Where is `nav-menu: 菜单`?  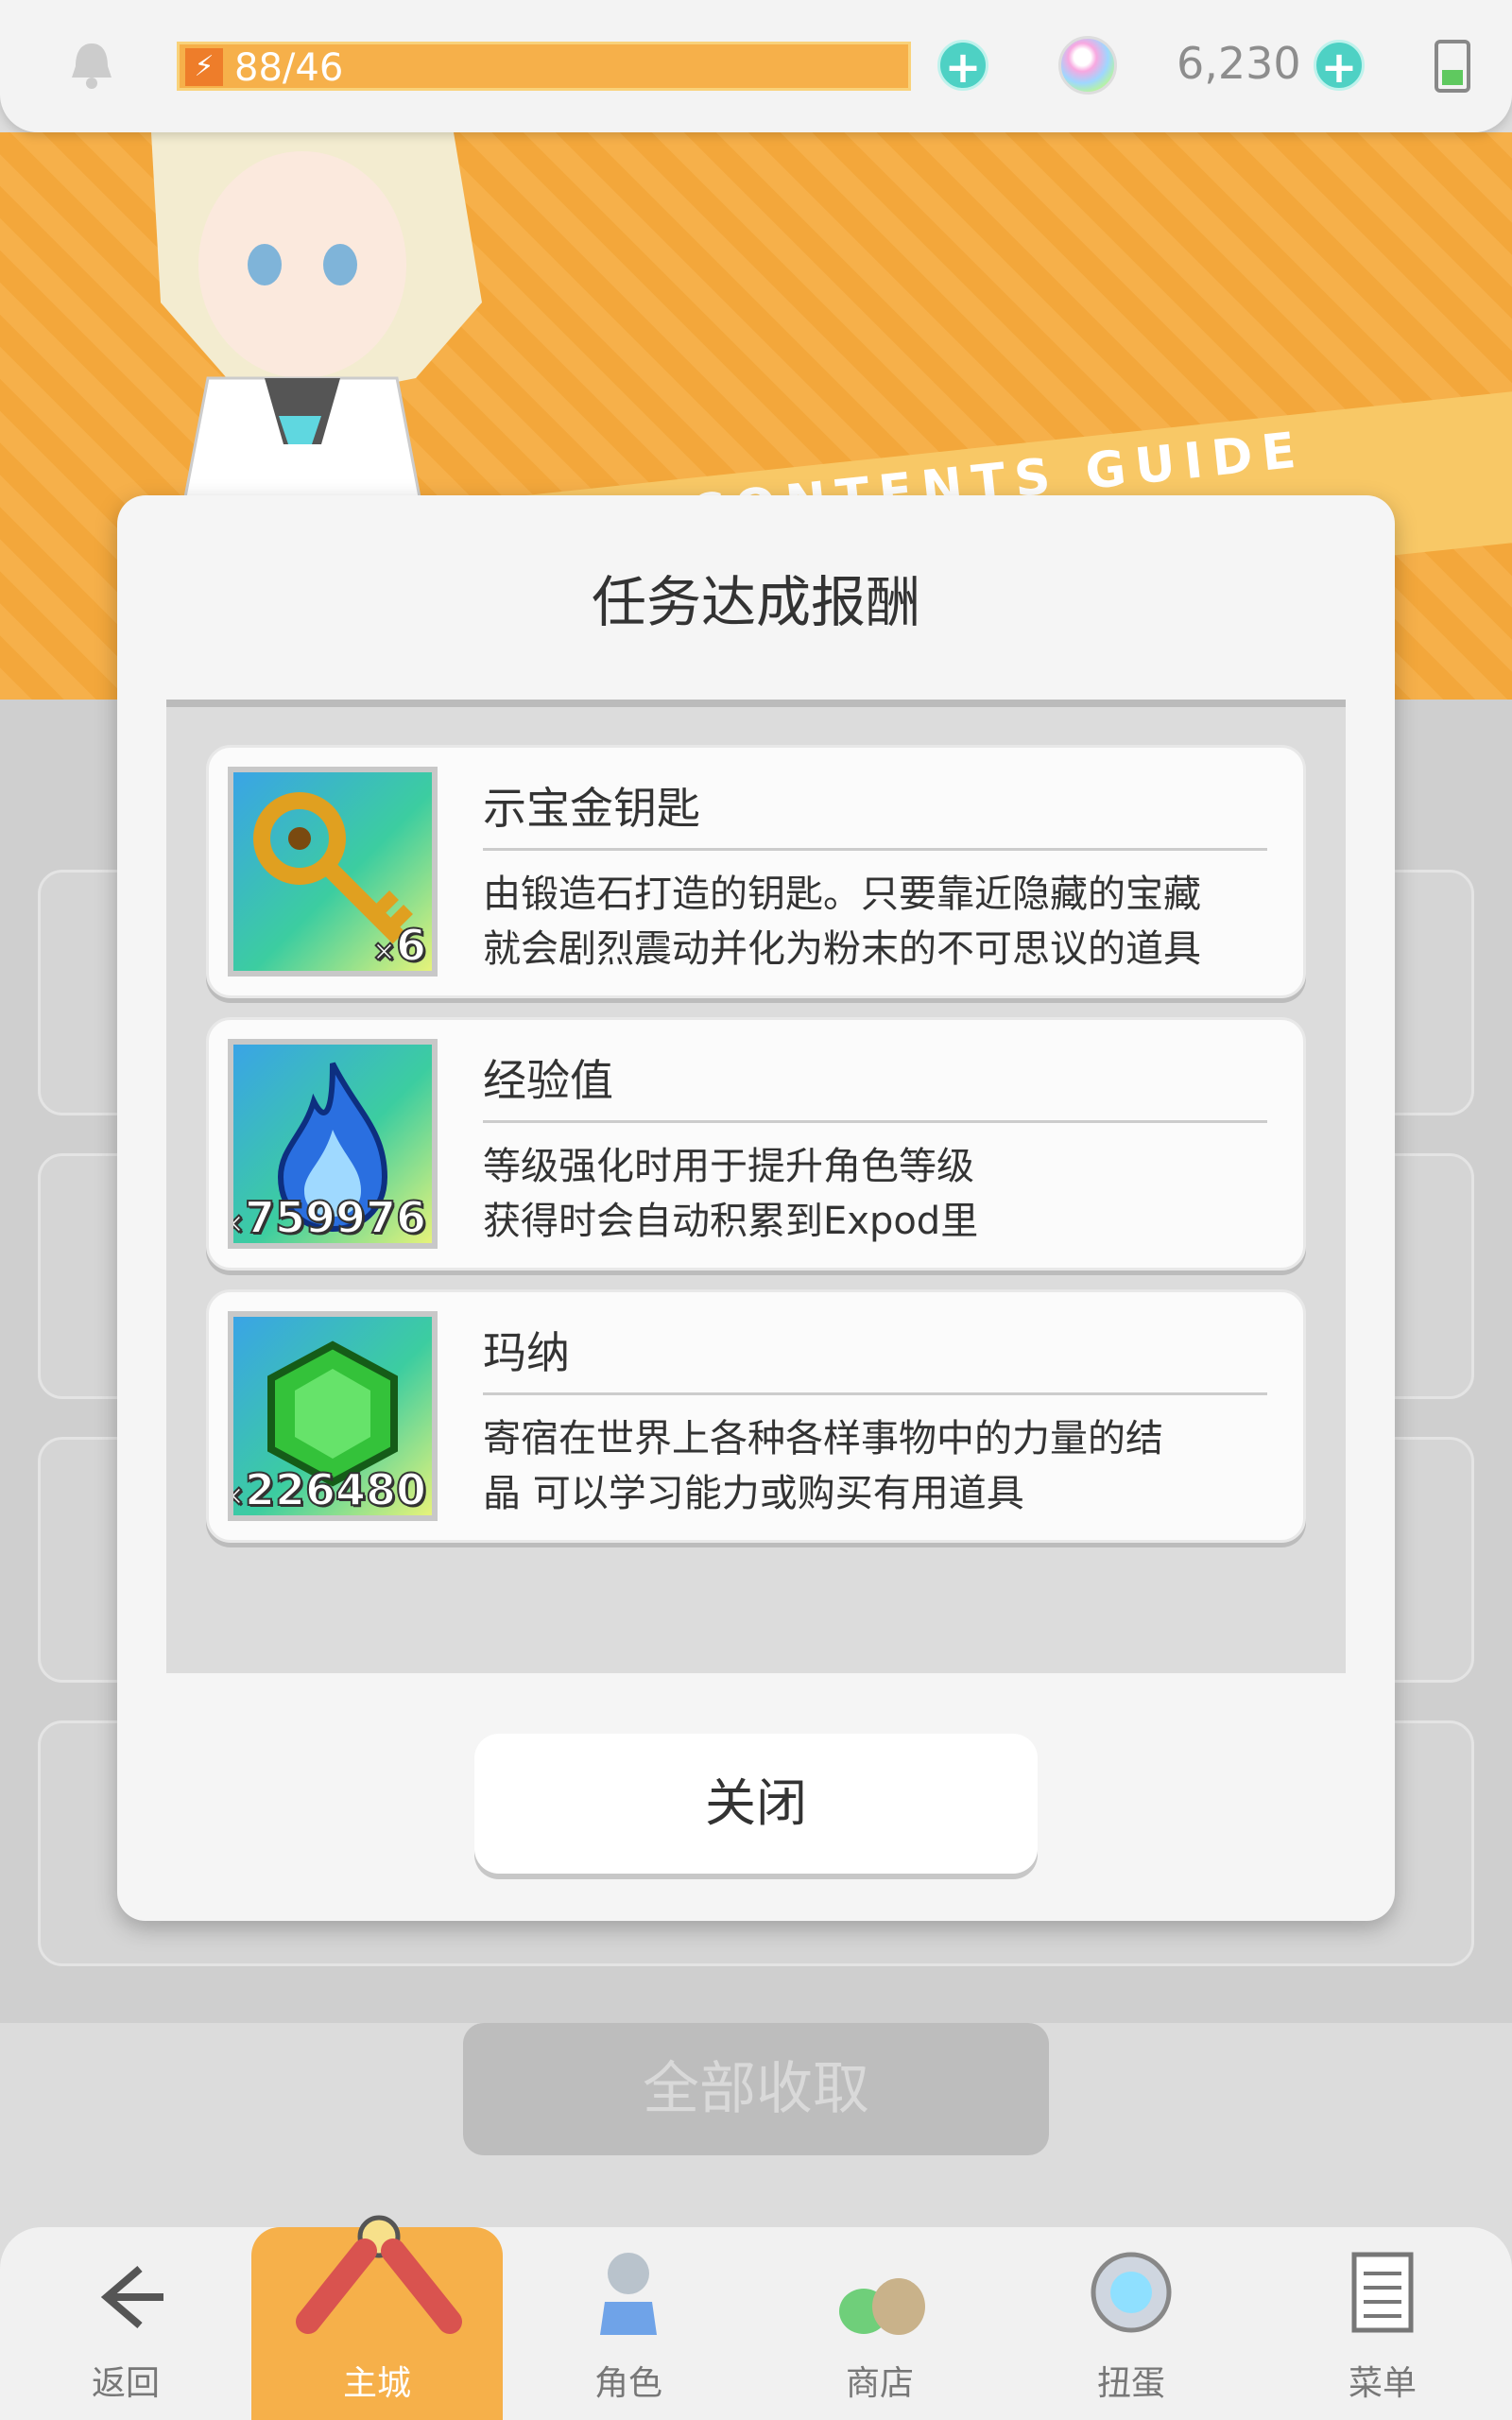 nav-menu: 菜单 is located at coordinates (1382, 2323).